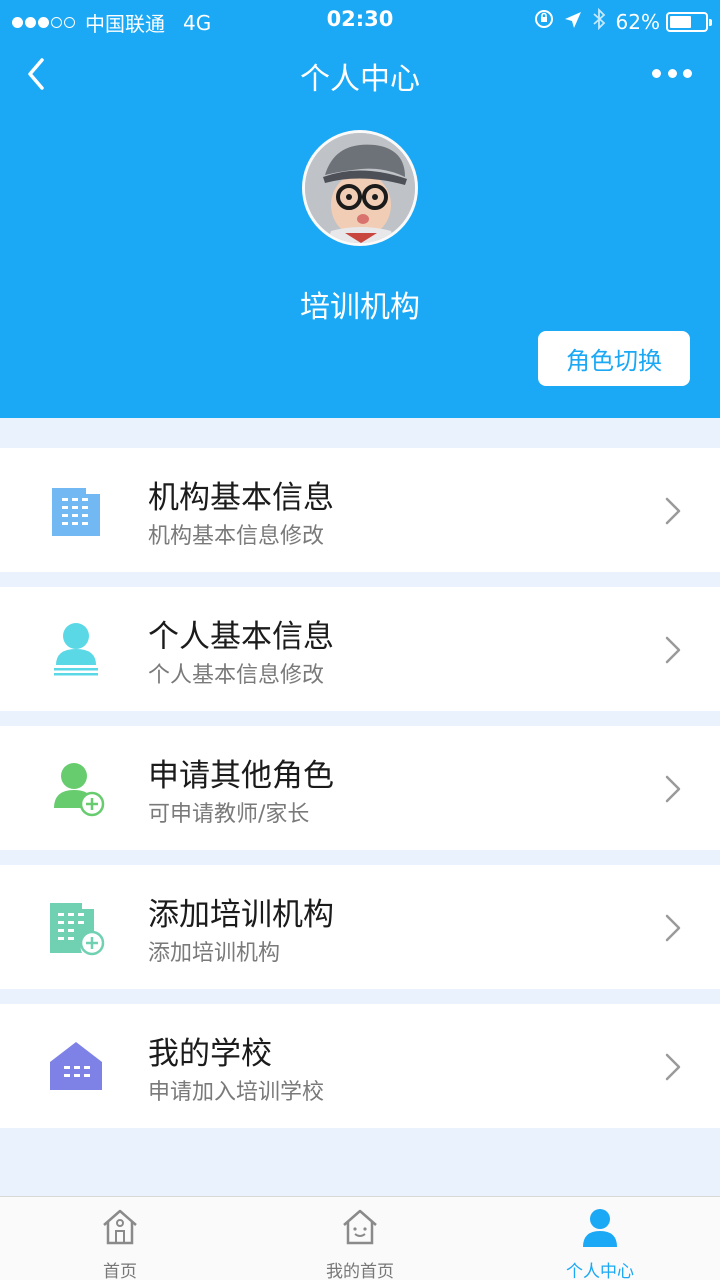 This screenshot has height=1280, width=720. I want to click on add-building-icon, so click(76, 927).